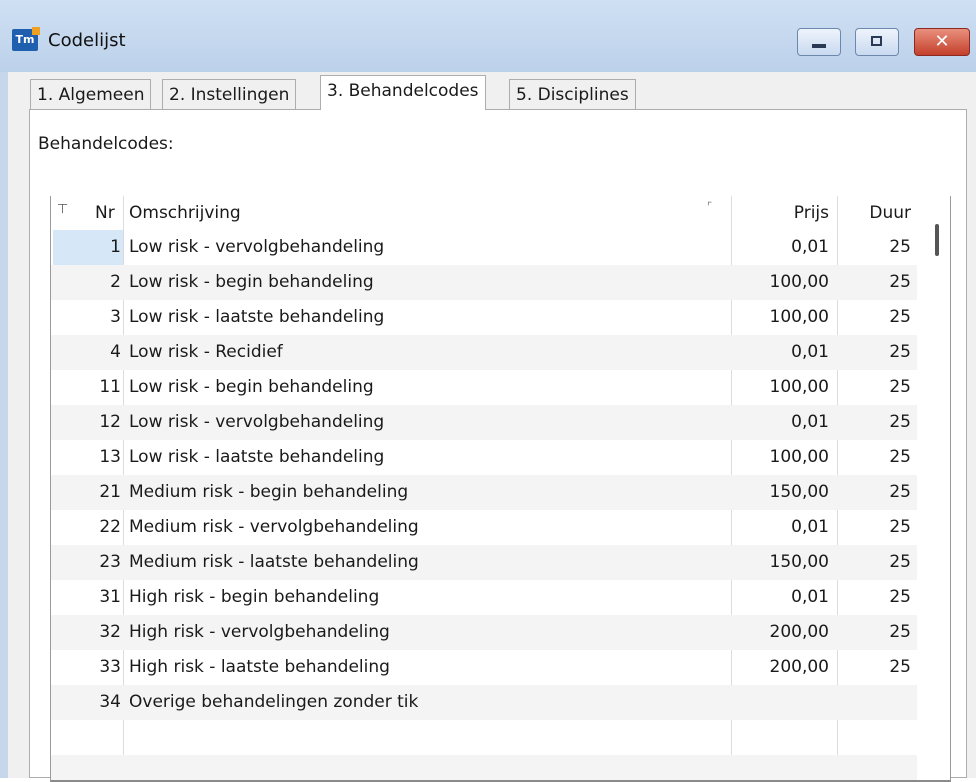 This screenshot has height=782, width=976. What do you see at coordinates (937, 240) in the screenshot?
I see `scrollbar-thumb` at bounding box center [937, 240].